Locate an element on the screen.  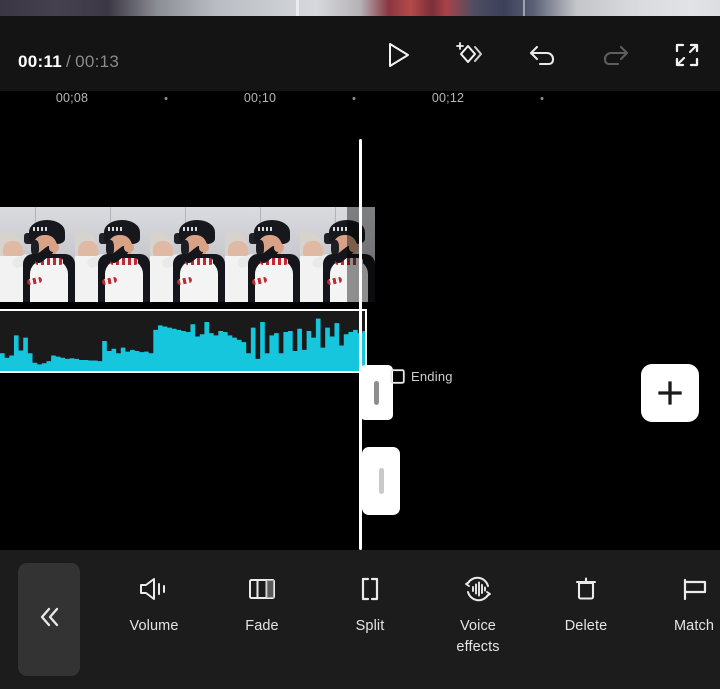
fade-icon is located at coordinates (262, 589).